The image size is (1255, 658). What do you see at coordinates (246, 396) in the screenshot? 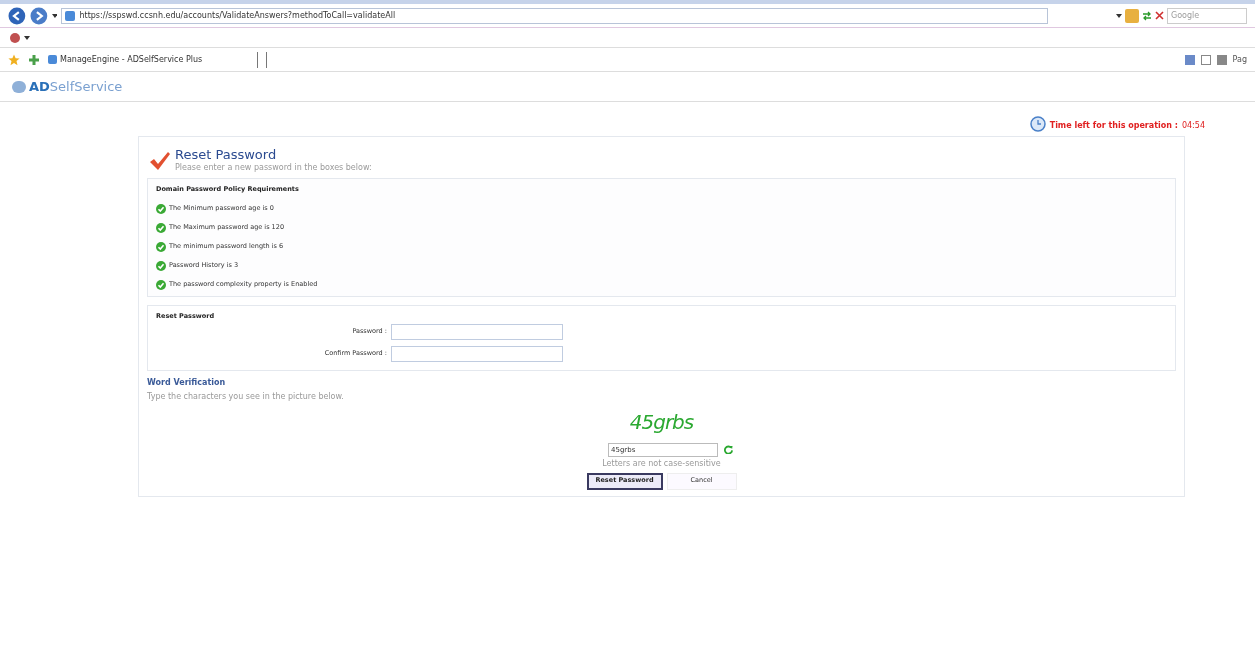
I see `hint-text: Type the characters you see in the picture below.` at bounding box center [246, 396].